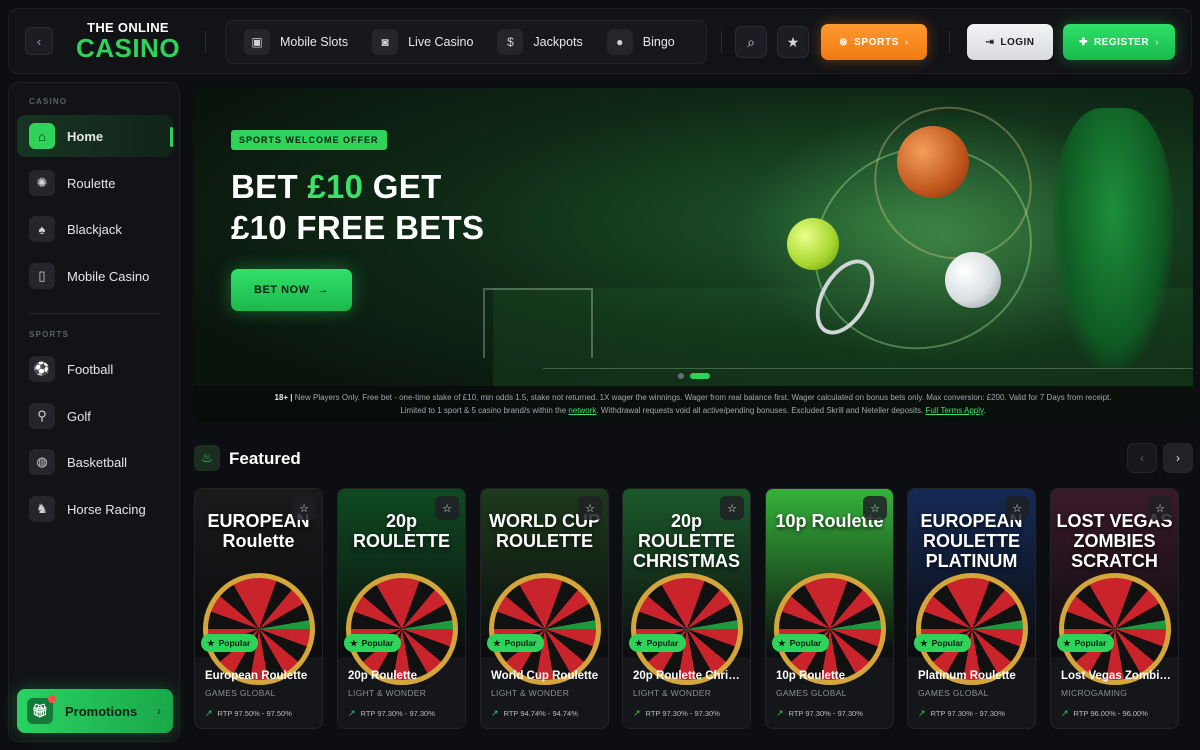  What do you see at coordinates (1094, 693) in the screenshot?
I see `game-provider: MICROGAMING` at bounding box center [1094, 693].